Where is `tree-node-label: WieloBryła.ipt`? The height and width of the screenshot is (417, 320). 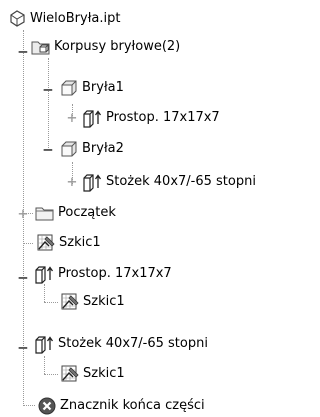 tree-node-label: WieloBryła.ipt is located at coordinates (75, 18).